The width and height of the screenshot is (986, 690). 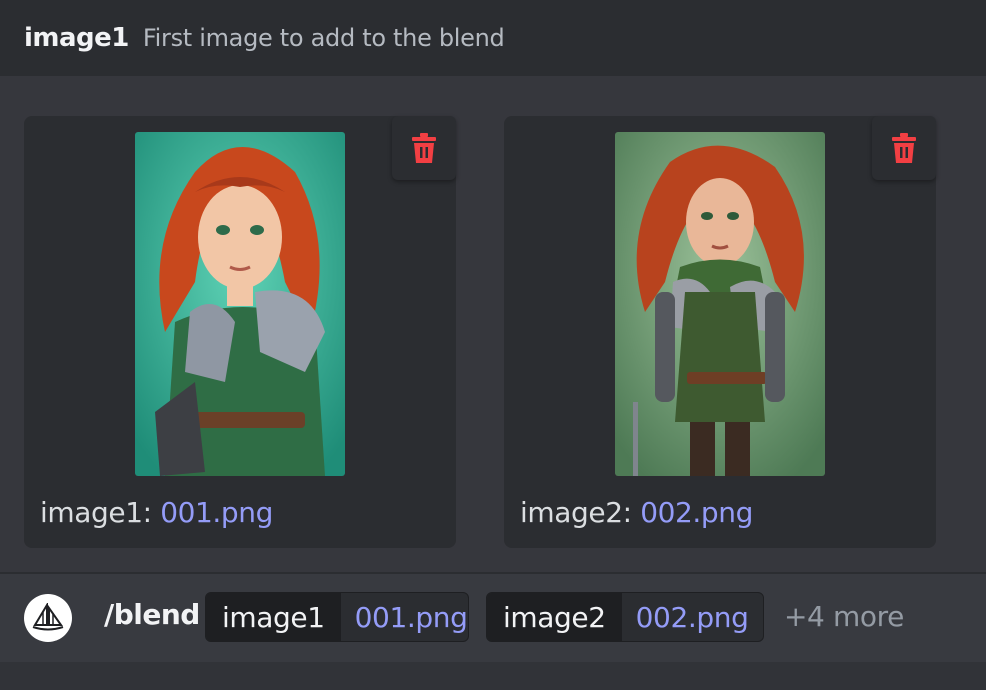 I want to click on command-name: /blend, so click(x=152, y=614).